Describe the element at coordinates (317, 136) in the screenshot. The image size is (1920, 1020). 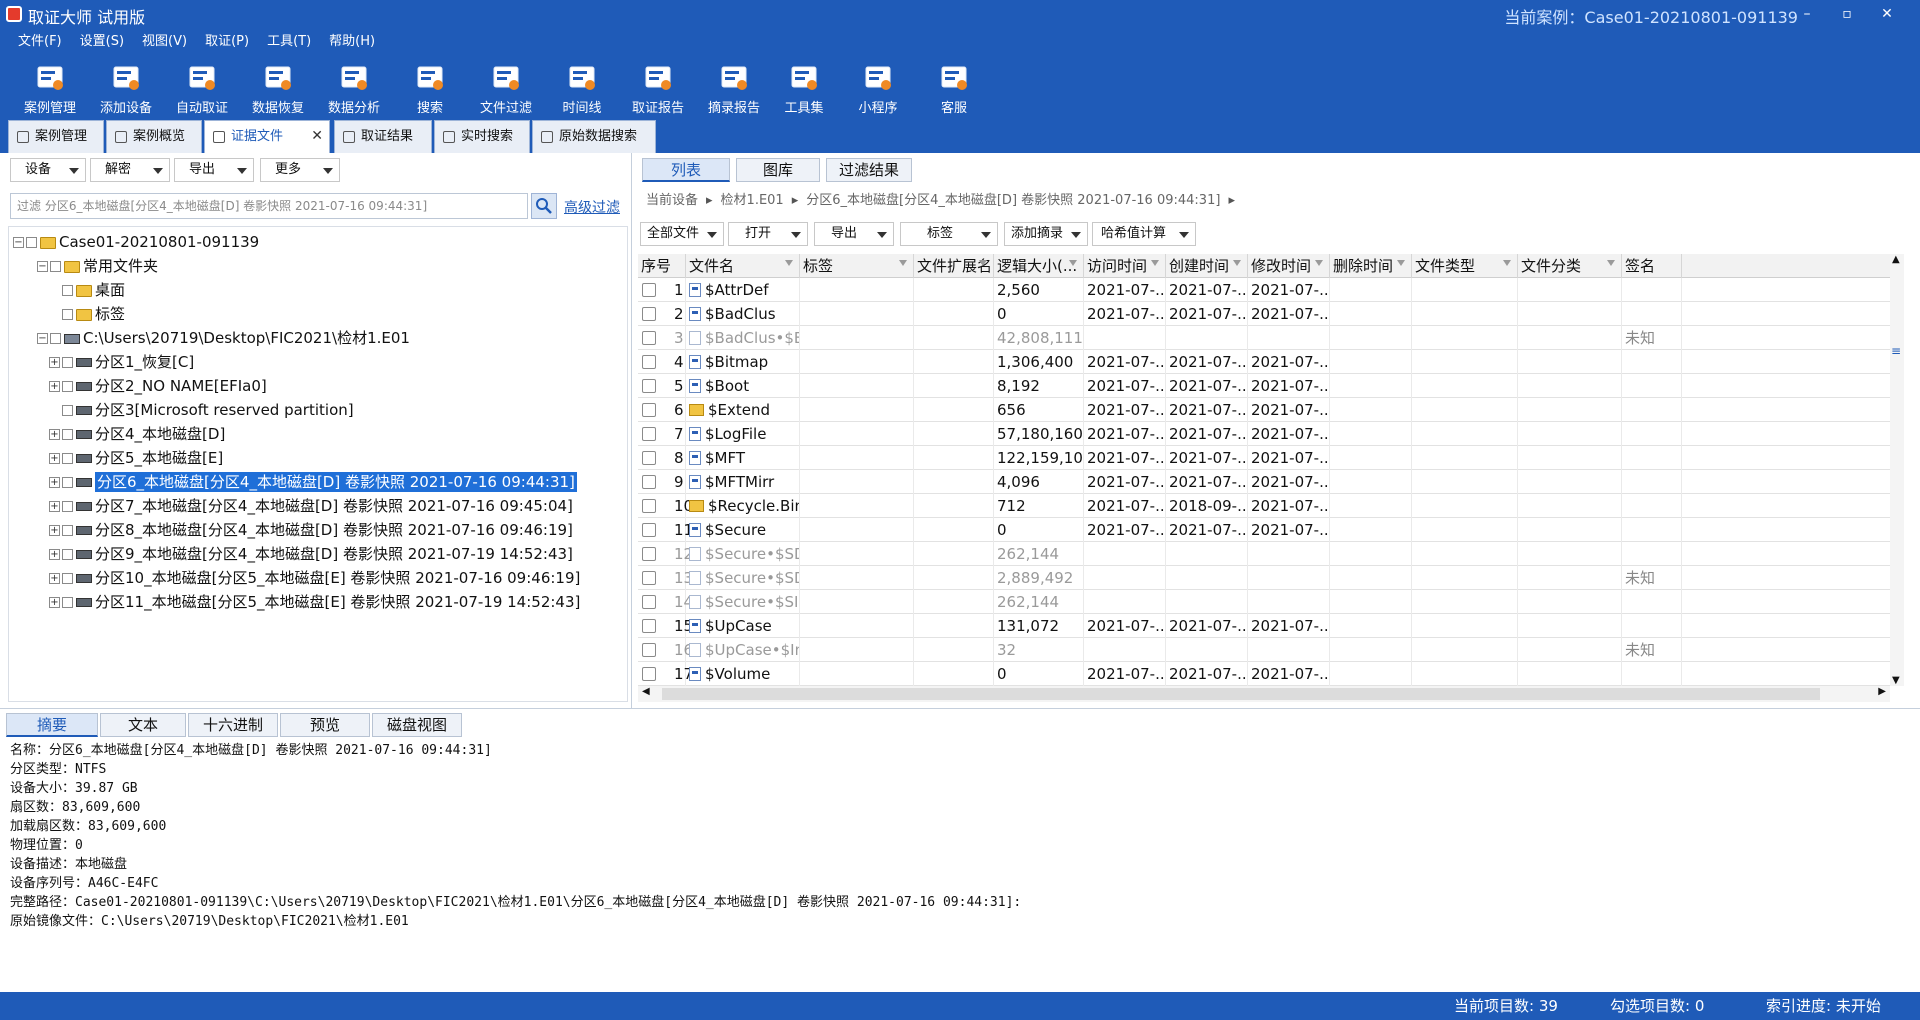
I see `close-tab-icon: ✕` at that location.